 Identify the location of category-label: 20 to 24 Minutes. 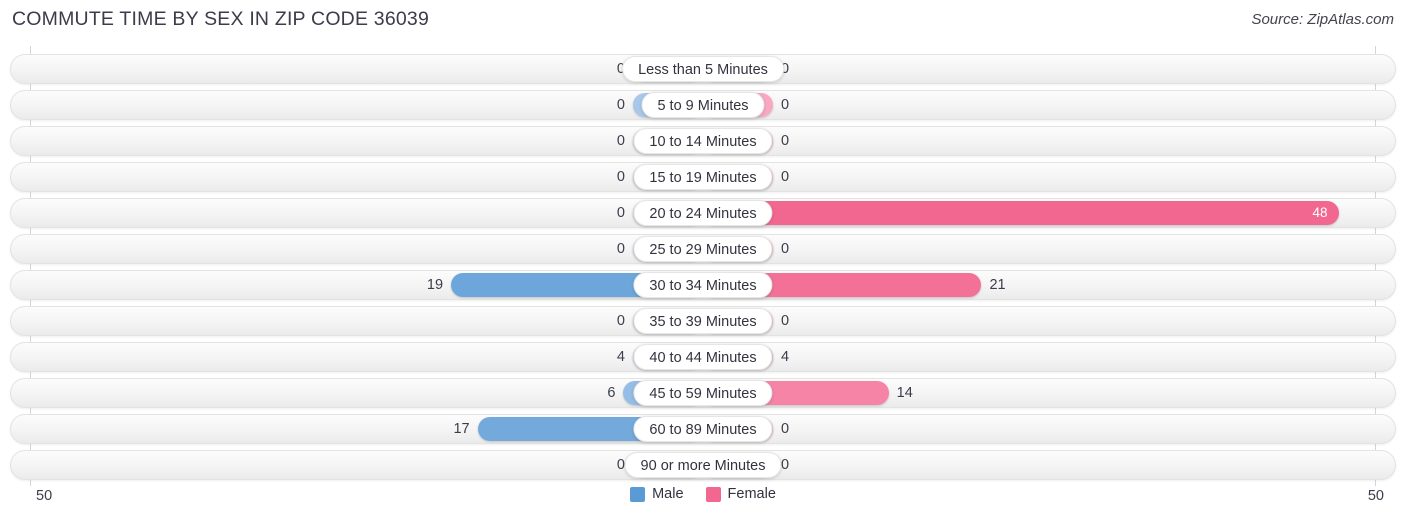
(703, 213).